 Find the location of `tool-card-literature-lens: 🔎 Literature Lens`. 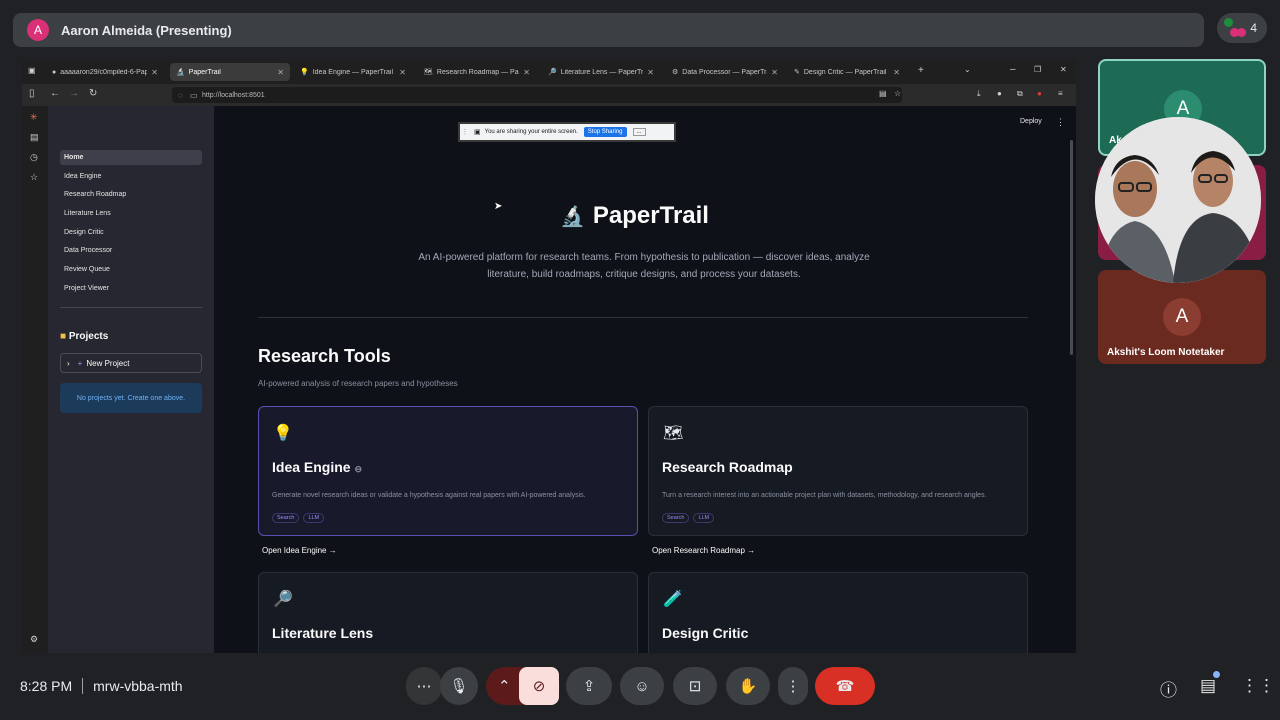

tool-card-literature-lens: 🔎 Literature Lens is located at coordinates (448, 612).